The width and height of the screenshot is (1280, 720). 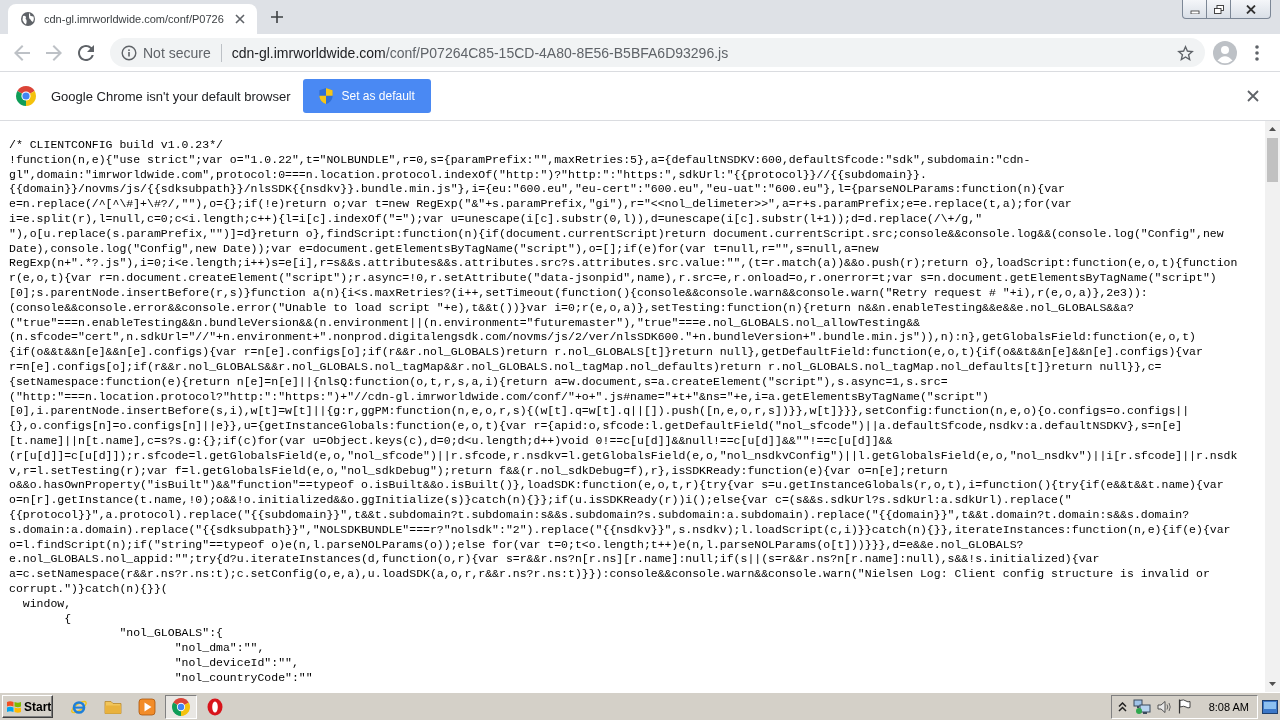 I want to click on star-icon, so click(x=1185, y=52).